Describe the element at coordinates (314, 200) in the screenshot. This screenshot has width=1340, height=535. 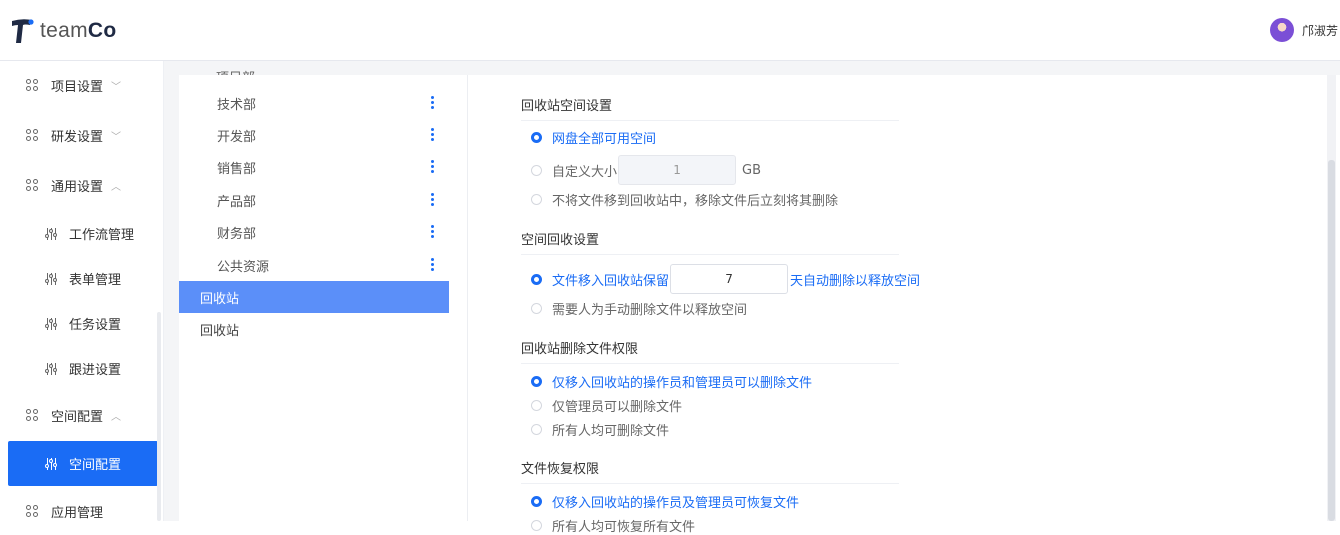
I see `dept-item-product: 产品部` at that location.